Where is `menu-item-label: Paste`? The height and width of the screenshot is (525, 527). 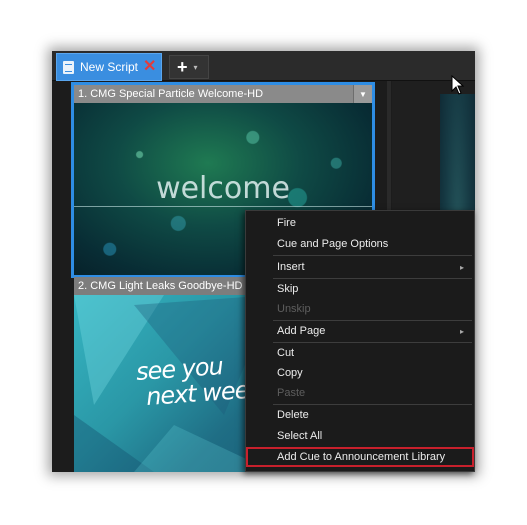 menu-item-label: Paste is located at coordinates (291, 393).